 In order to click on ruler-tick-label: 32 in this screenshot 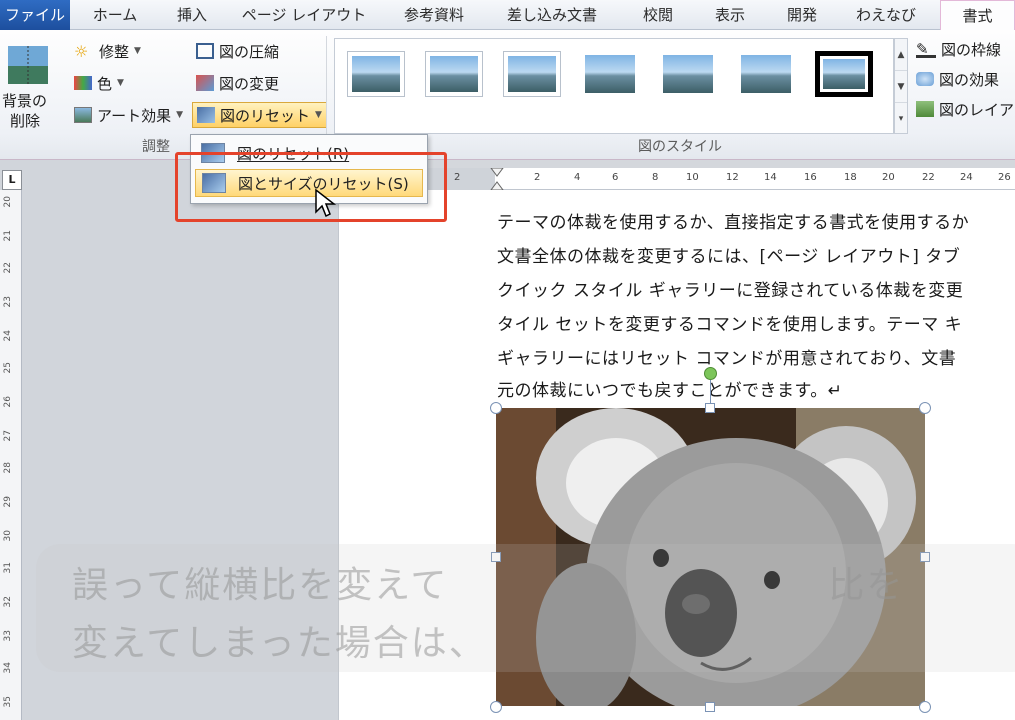, I will do `click(8, 602)`.